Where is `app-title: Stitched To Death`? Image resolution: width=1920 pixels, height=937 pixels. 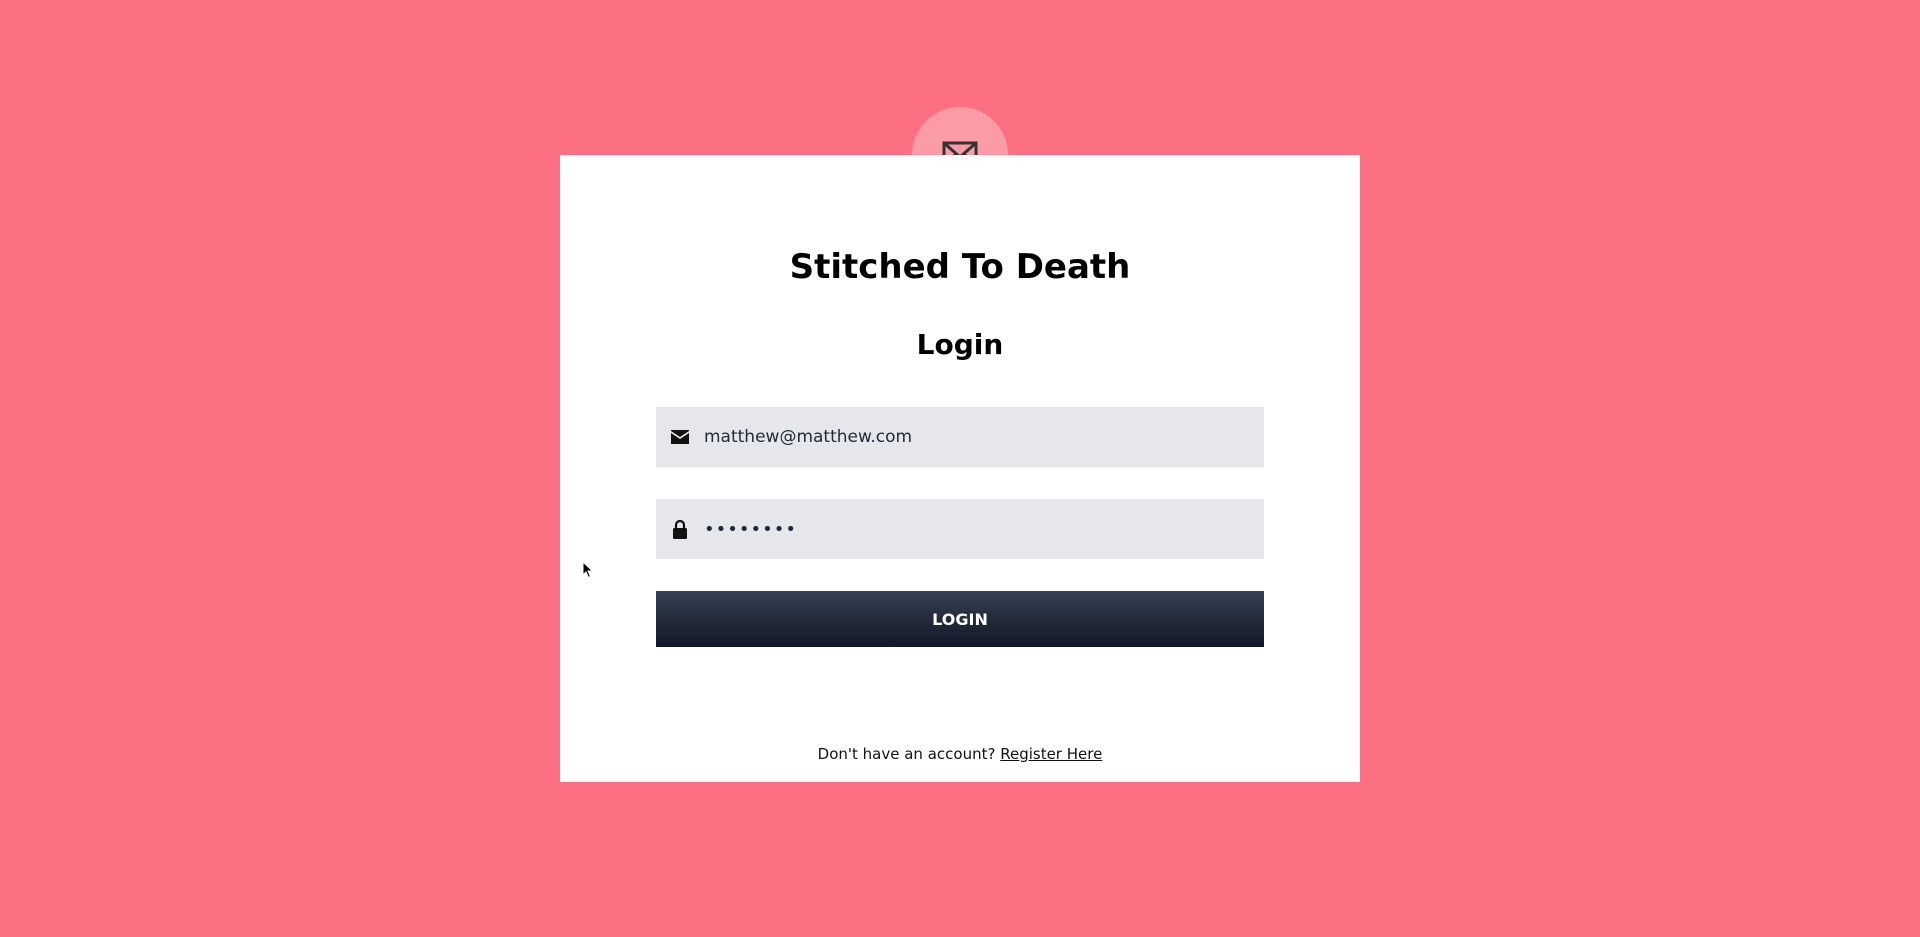 app-title: Stitched To Death is located at coordinates (960, 267).